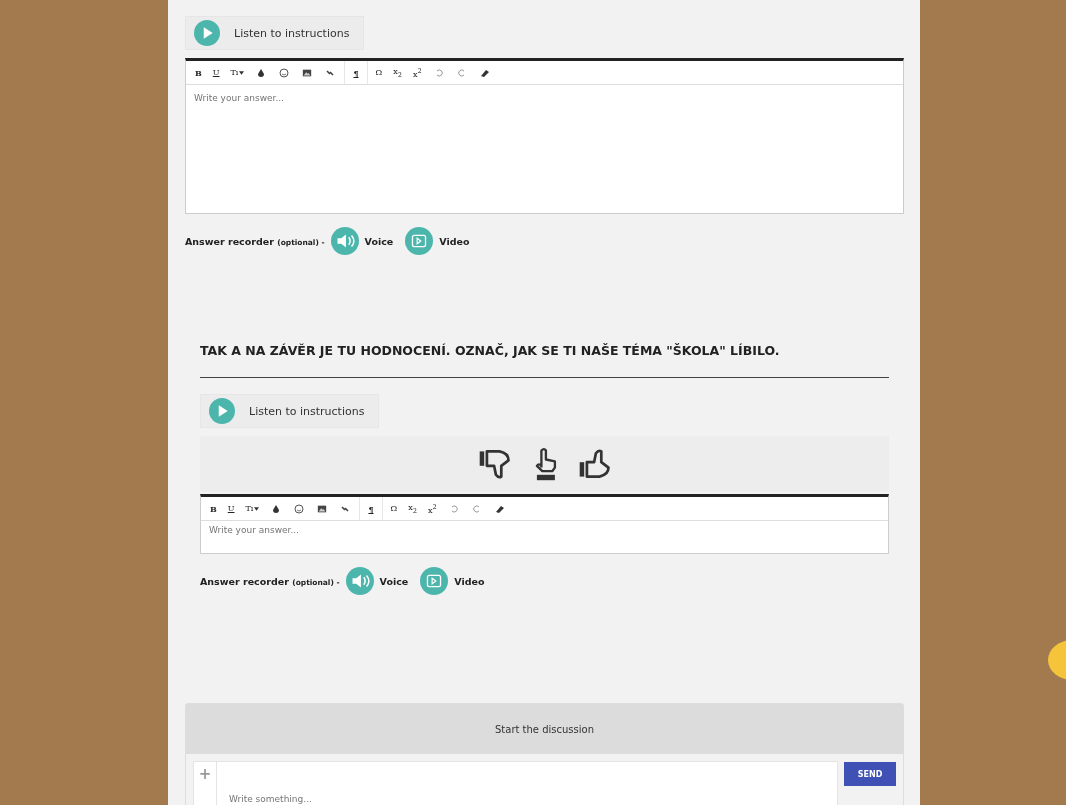 The width and height of the screenshot is (1066, 805). I want to click on discussion-title: Start the discussion, so click(544, 729).